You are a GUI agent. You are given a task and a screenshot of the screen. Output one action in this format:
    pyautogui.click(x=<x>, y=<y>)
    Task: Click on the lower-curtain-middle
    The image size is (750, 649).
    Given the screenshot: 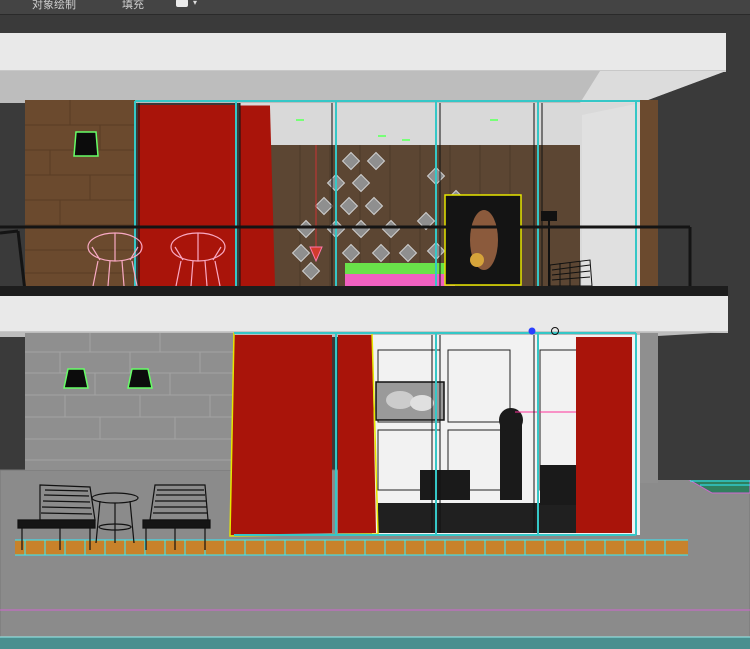 What is the action you would take?
    pyautogui.click(x=357, y=434)
    